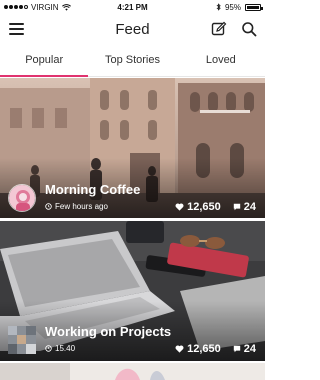  I want to click on card-meta: Few hours ago, so click(76, 206).